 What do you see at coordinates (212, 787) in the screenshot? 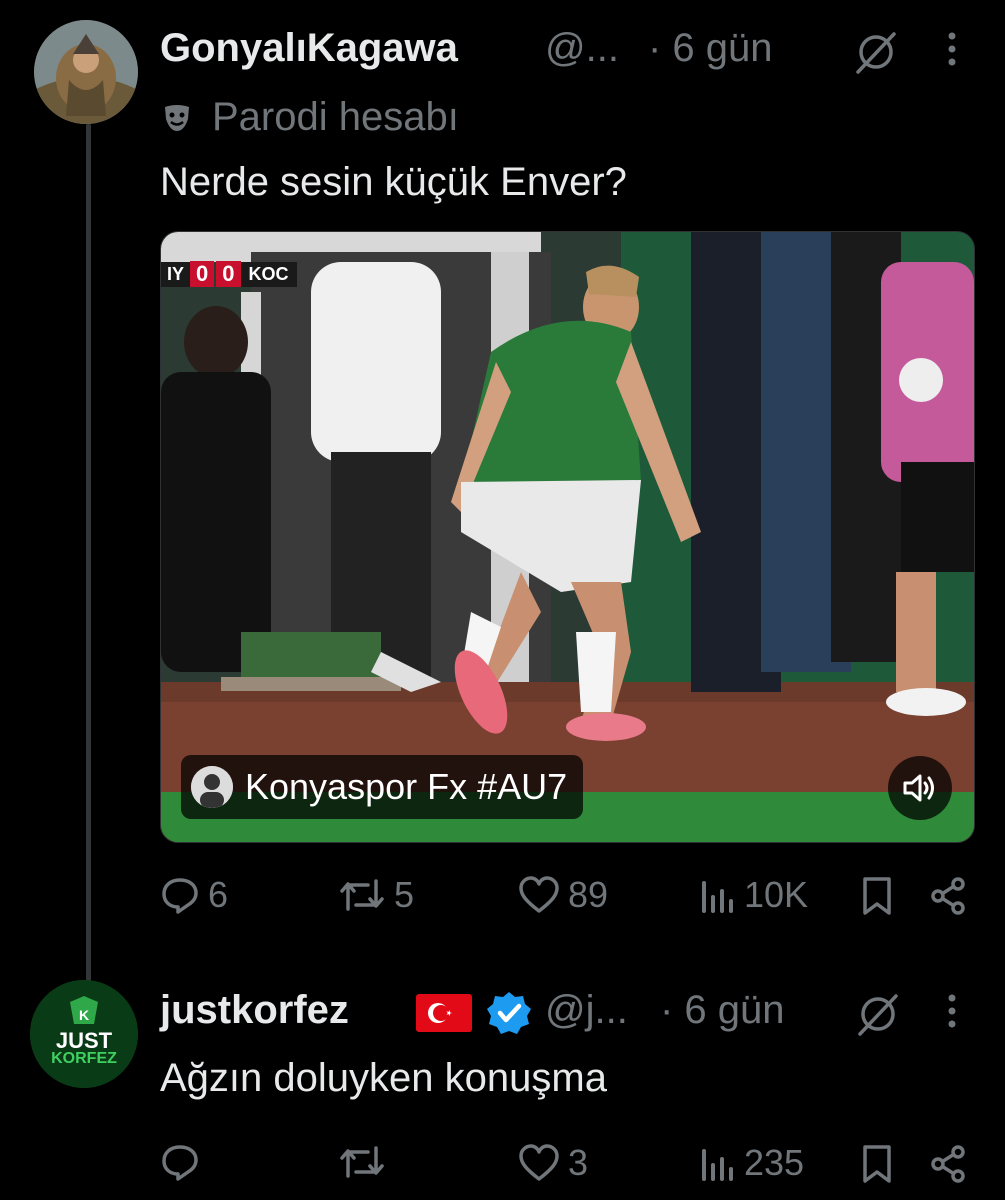
I see `attribution-avatar` at bounding box center [212, 787].